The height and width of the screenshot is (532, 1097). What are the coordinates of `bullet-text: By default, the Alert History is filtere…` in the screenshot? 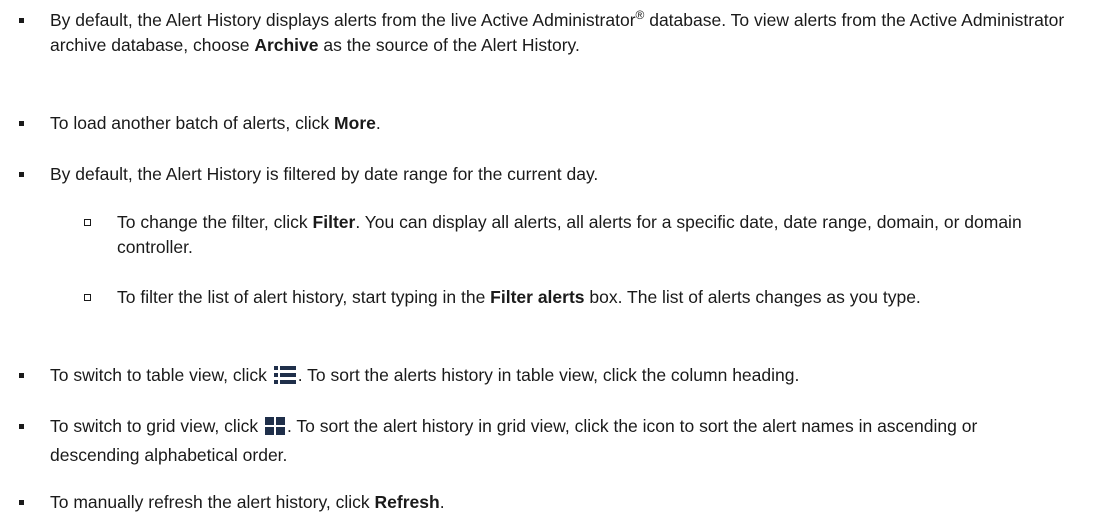 It's located at (324, 174).